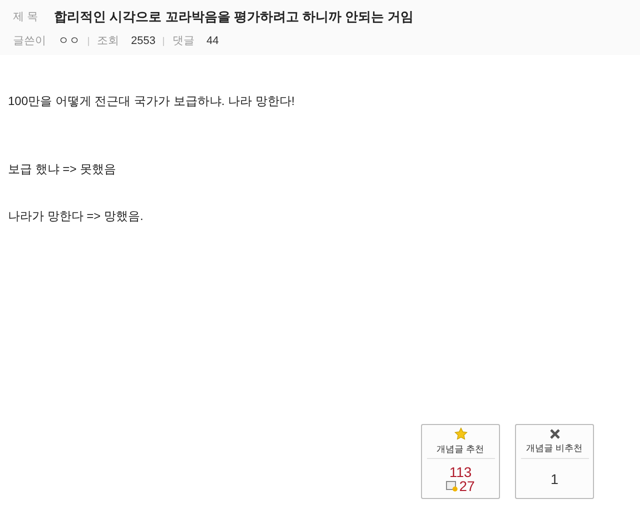 The height and width of the screenshot is (506, 640). What do you see at coordinates (143, 41) in the screenshot?
I see `meta-value: 2553` at bounding box center [143, 41].